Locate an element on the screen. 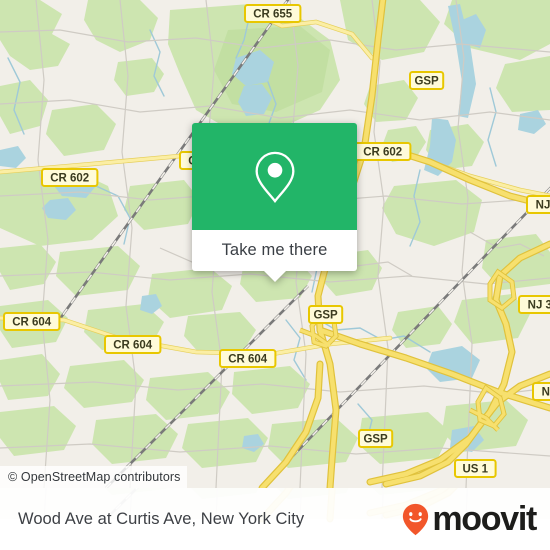  road-shield: CR 655 is located at coordinates (273, 13).